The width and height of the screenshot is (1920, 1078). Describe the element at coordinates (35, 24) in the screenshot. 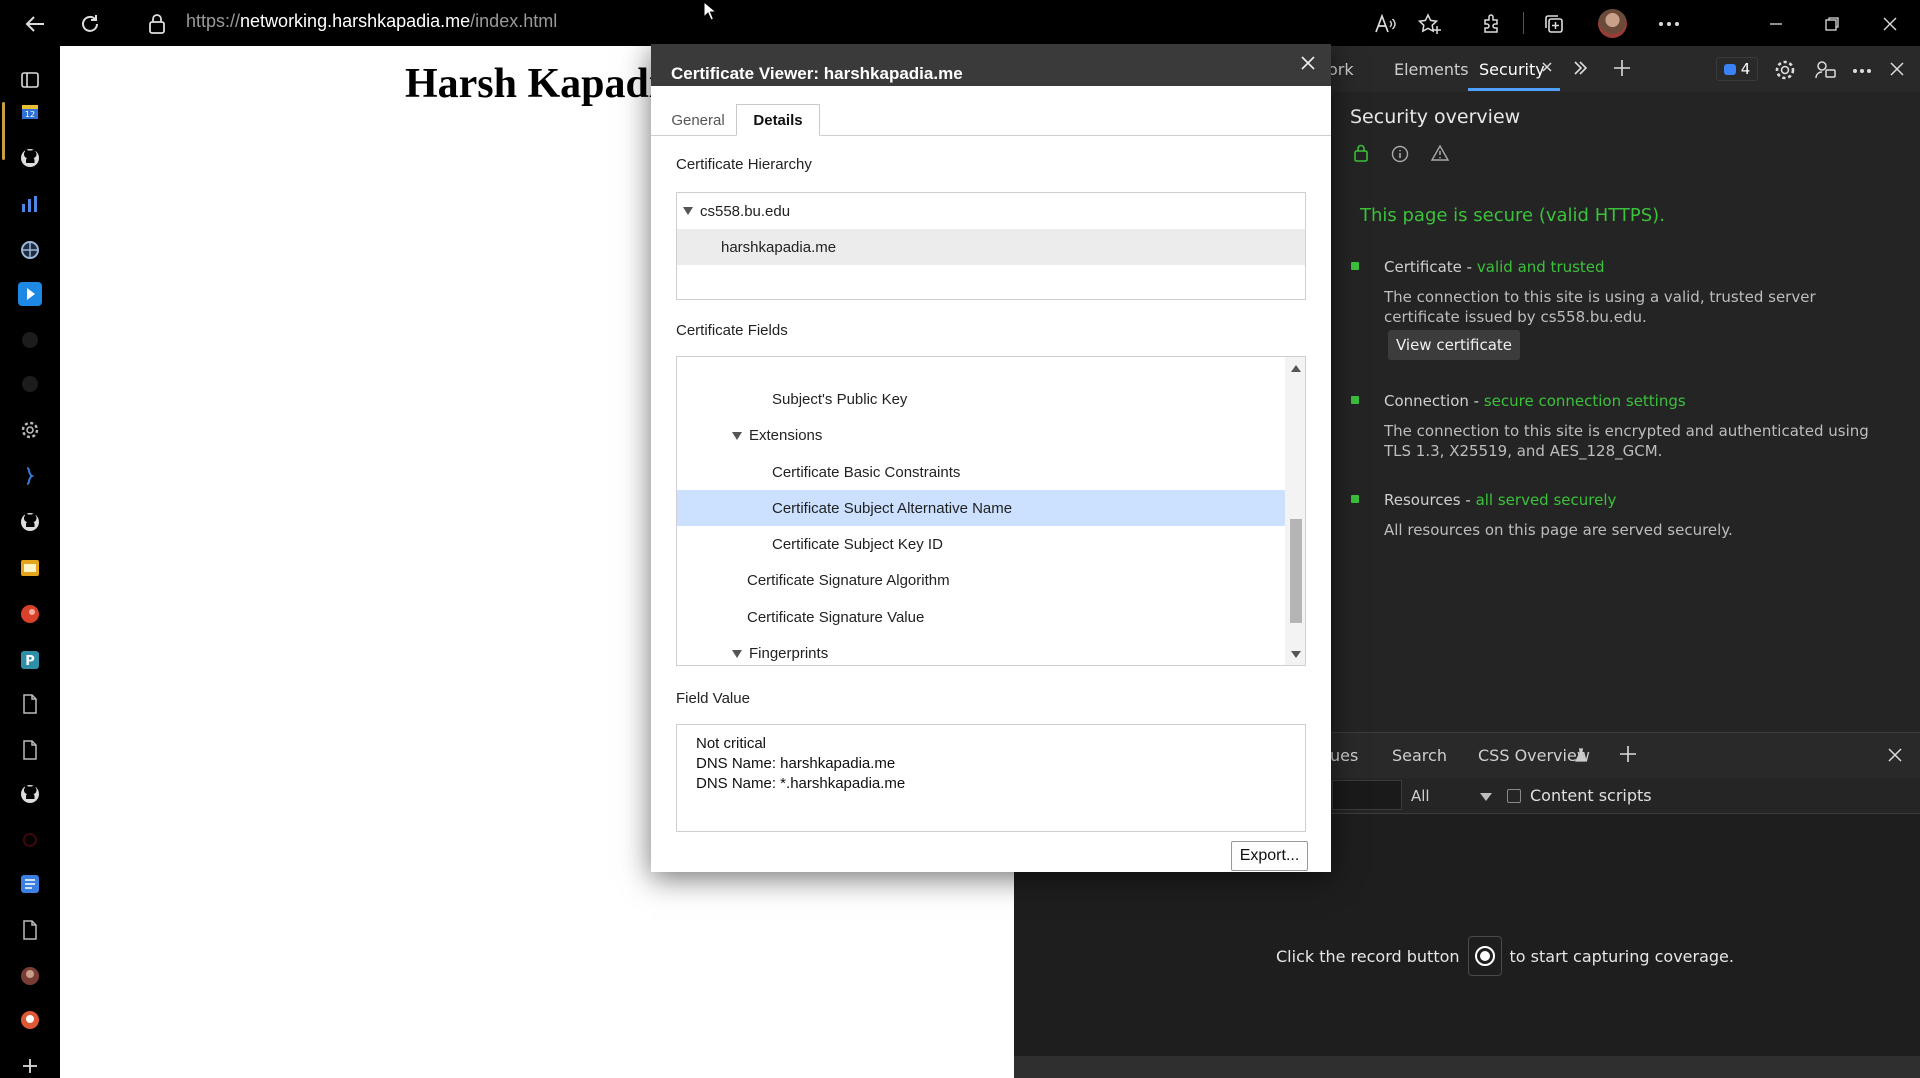

I see `back-icon` at that location.